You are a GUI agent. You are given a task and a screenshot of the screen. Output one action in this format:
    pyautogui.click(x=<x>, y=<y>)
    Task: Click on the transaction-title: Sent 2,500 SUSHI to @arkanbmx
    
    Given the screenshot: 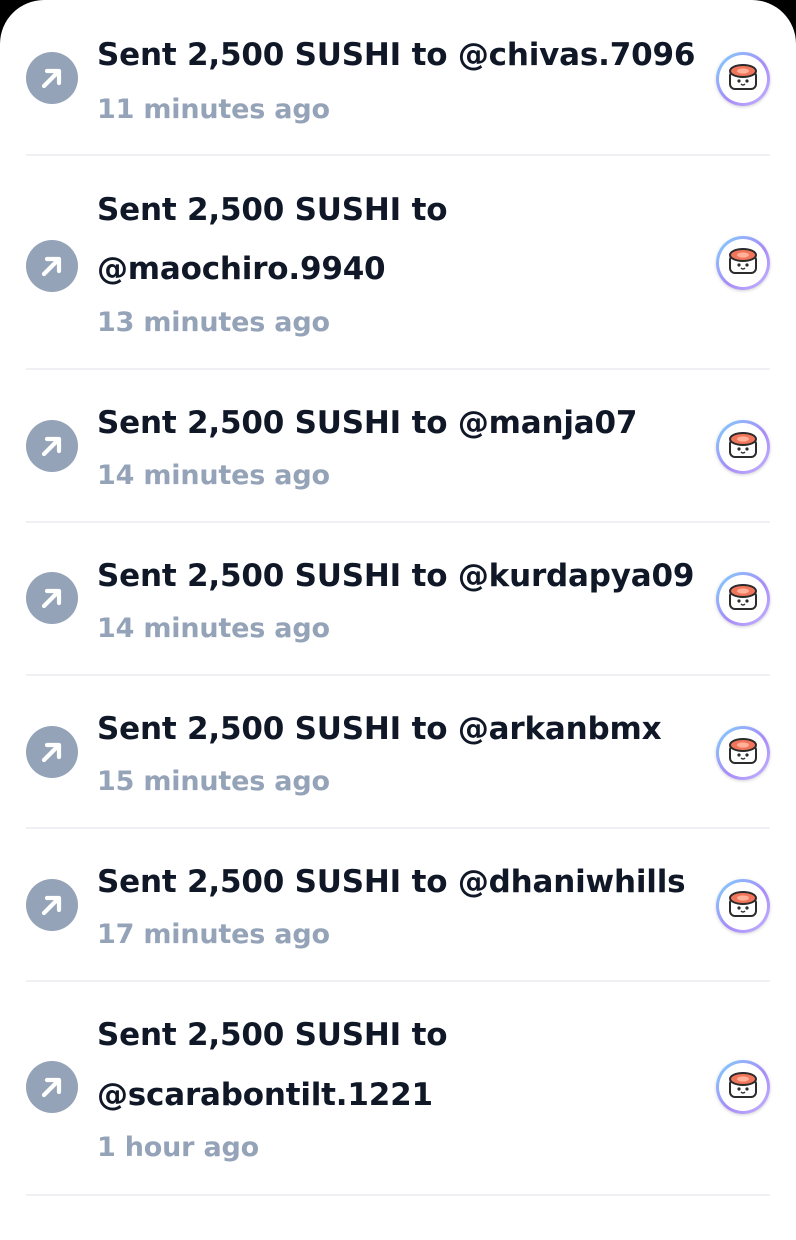 What is the action you would take?
    pyautogui.click(x=379, y=729)
    